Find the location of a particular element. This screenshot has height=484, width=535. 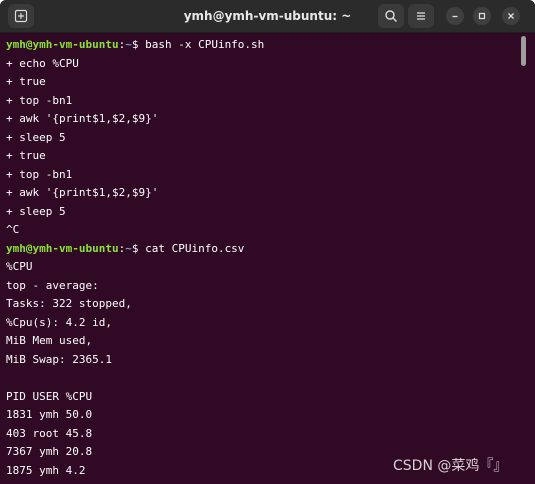

csv-line: Tasks: 322 stopped, is located at coordinates (69, 303).